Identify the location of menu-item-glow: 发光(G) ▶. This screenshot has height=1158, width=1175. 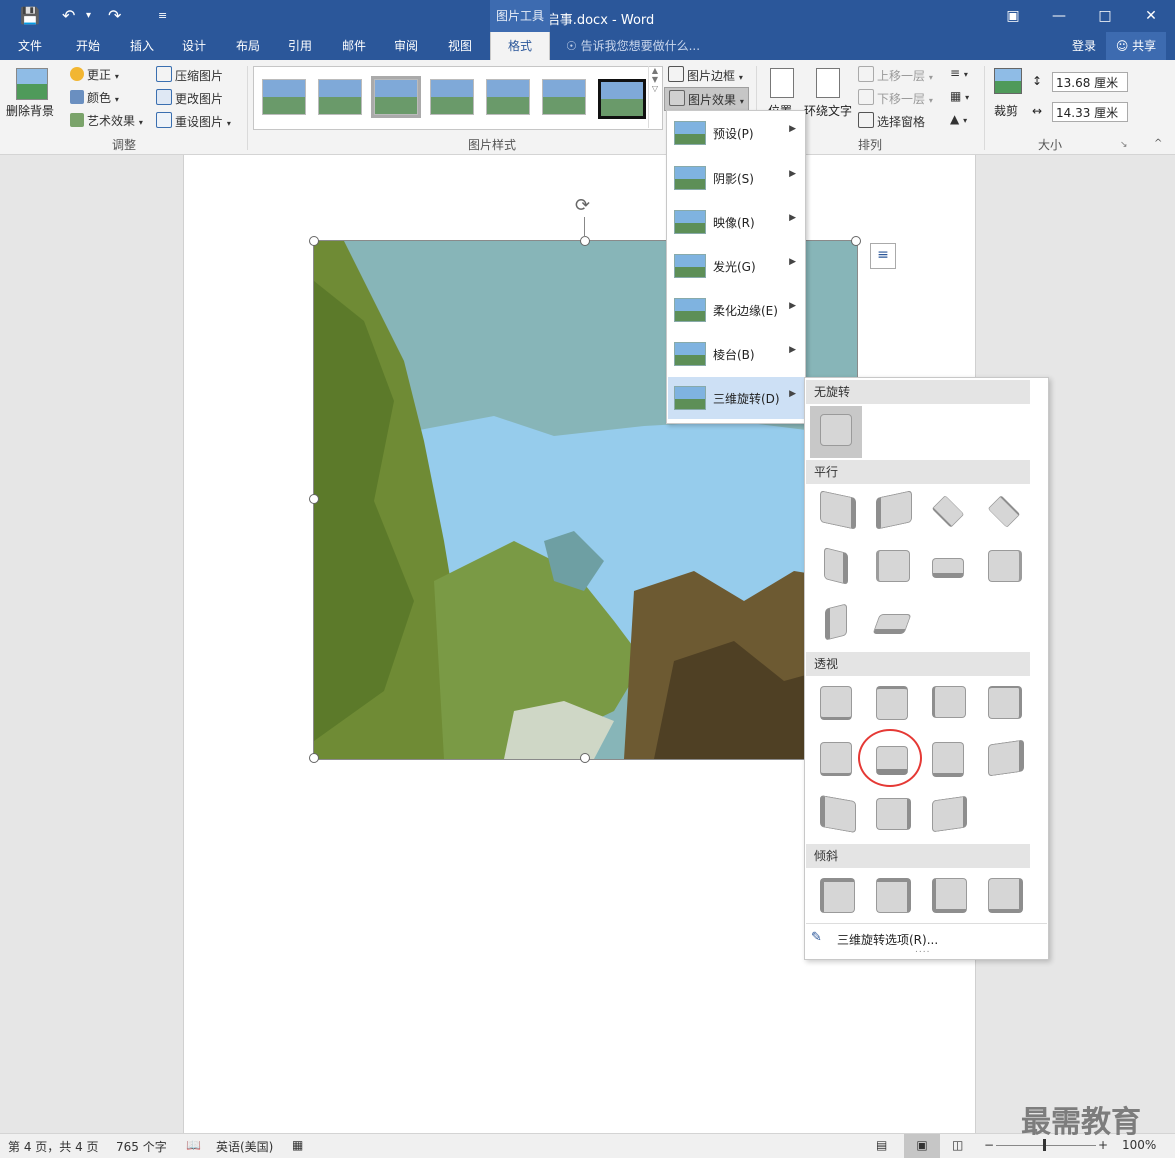
(736, 266).